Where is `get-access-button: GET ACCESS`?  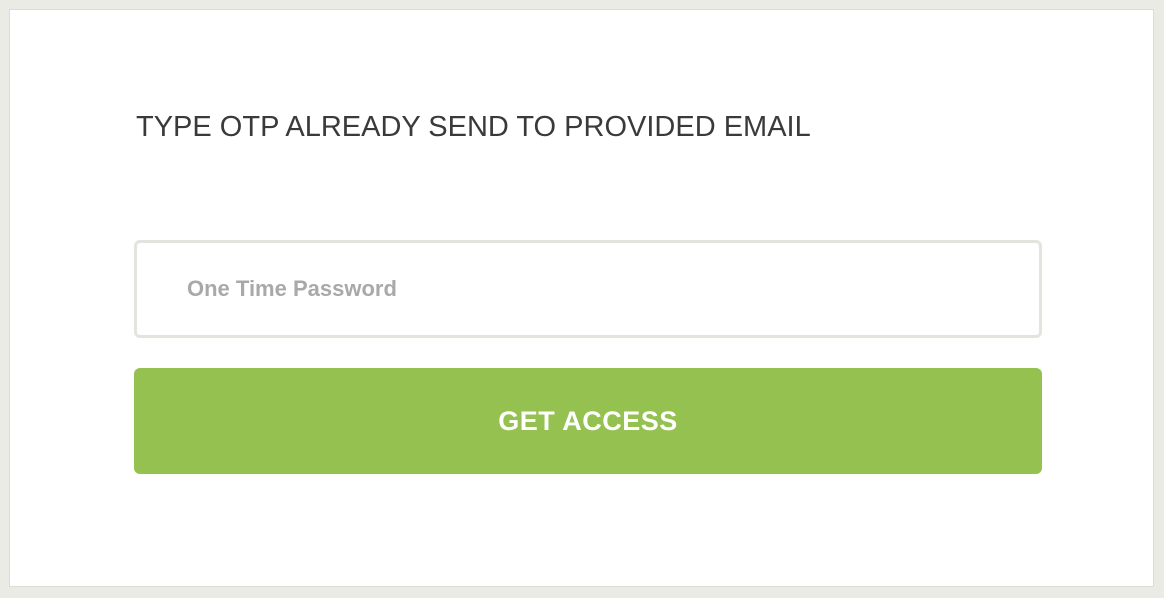
get-access-button: GET ACCESS is located at coordinates (588, 421).